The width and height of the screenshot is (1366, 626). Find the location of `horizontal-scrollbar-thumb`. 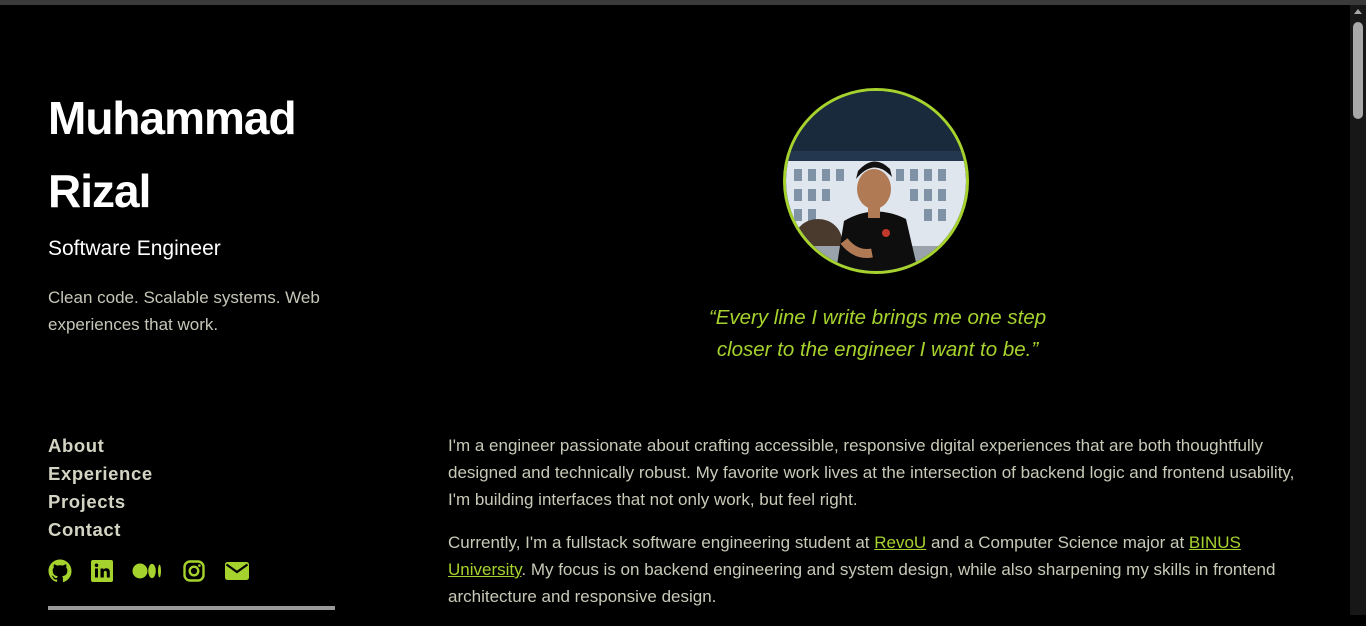

horizontal-scrollbar-thumb is located at coordinates (191, 608).